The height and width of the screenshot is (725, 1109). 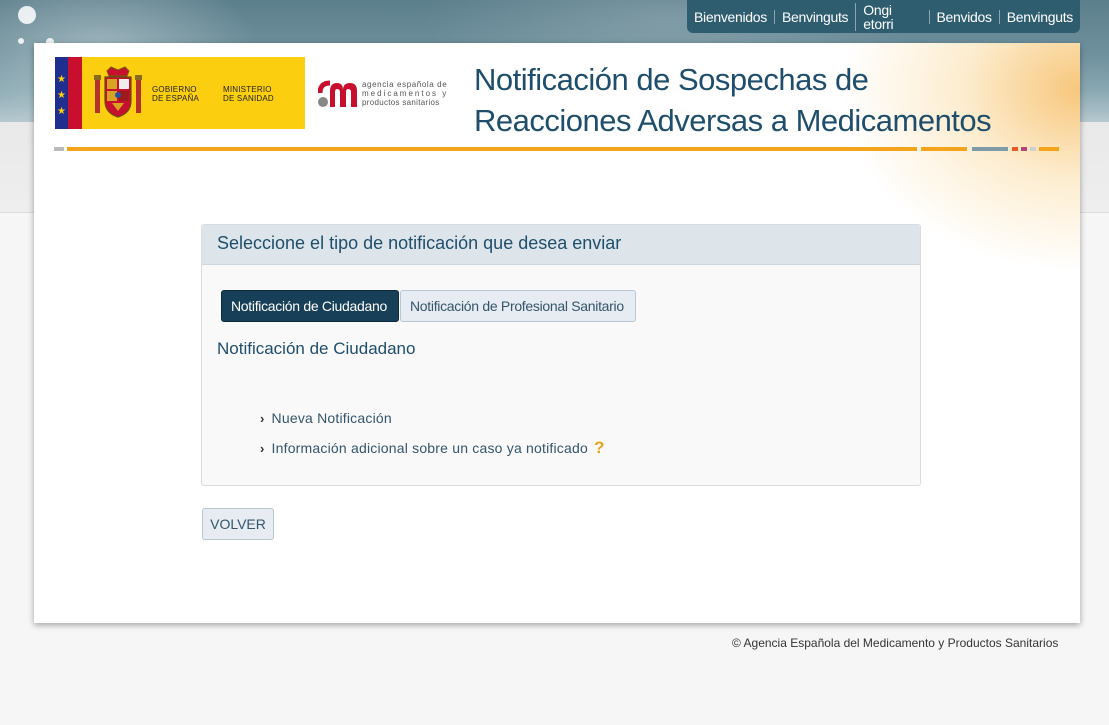 I want to click on gov-logo-text: DE ESPAÑA, so click(x=175, y=98).